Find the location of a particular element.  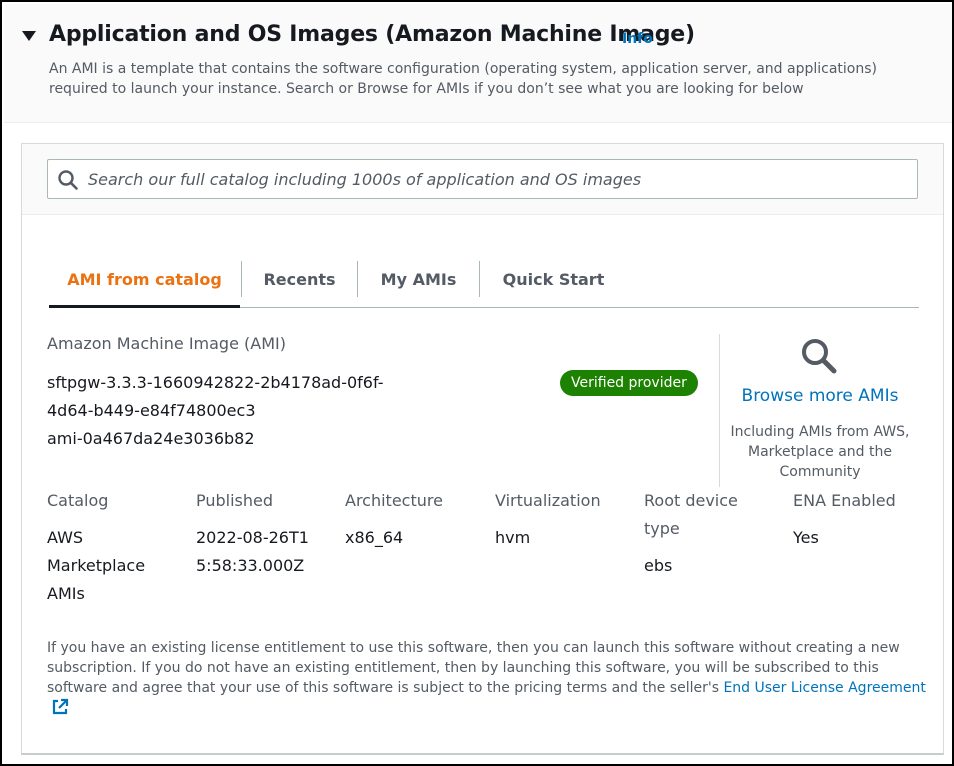

tab-recents: Recents is located at coordinates (299, 279).